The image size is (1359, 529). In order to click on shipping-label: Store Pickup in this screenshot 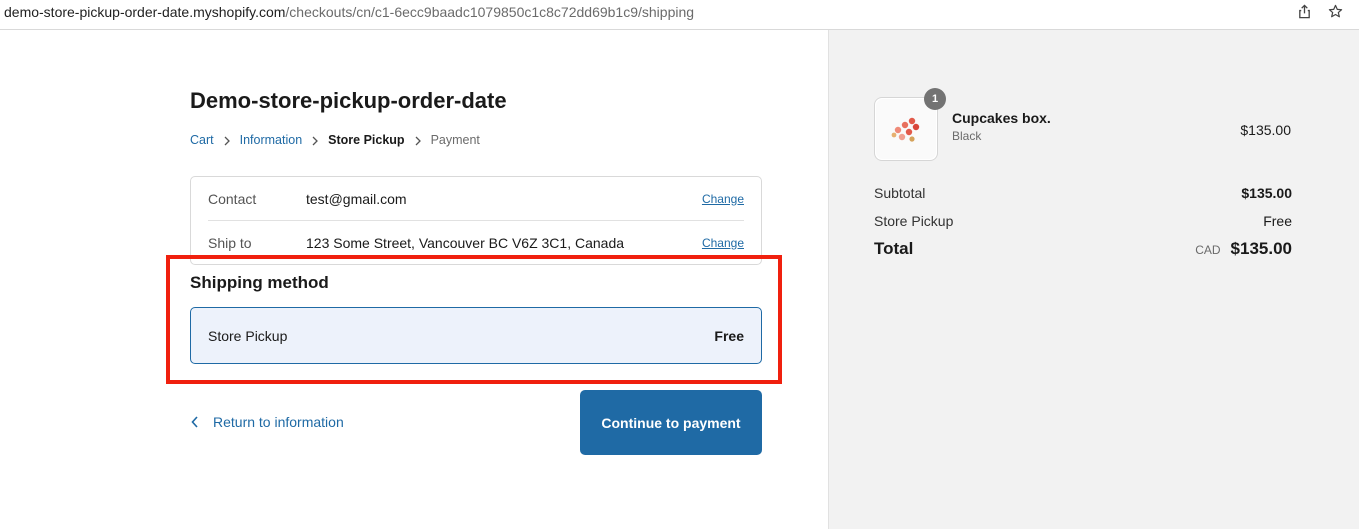, I will do `click(914, 221)`.